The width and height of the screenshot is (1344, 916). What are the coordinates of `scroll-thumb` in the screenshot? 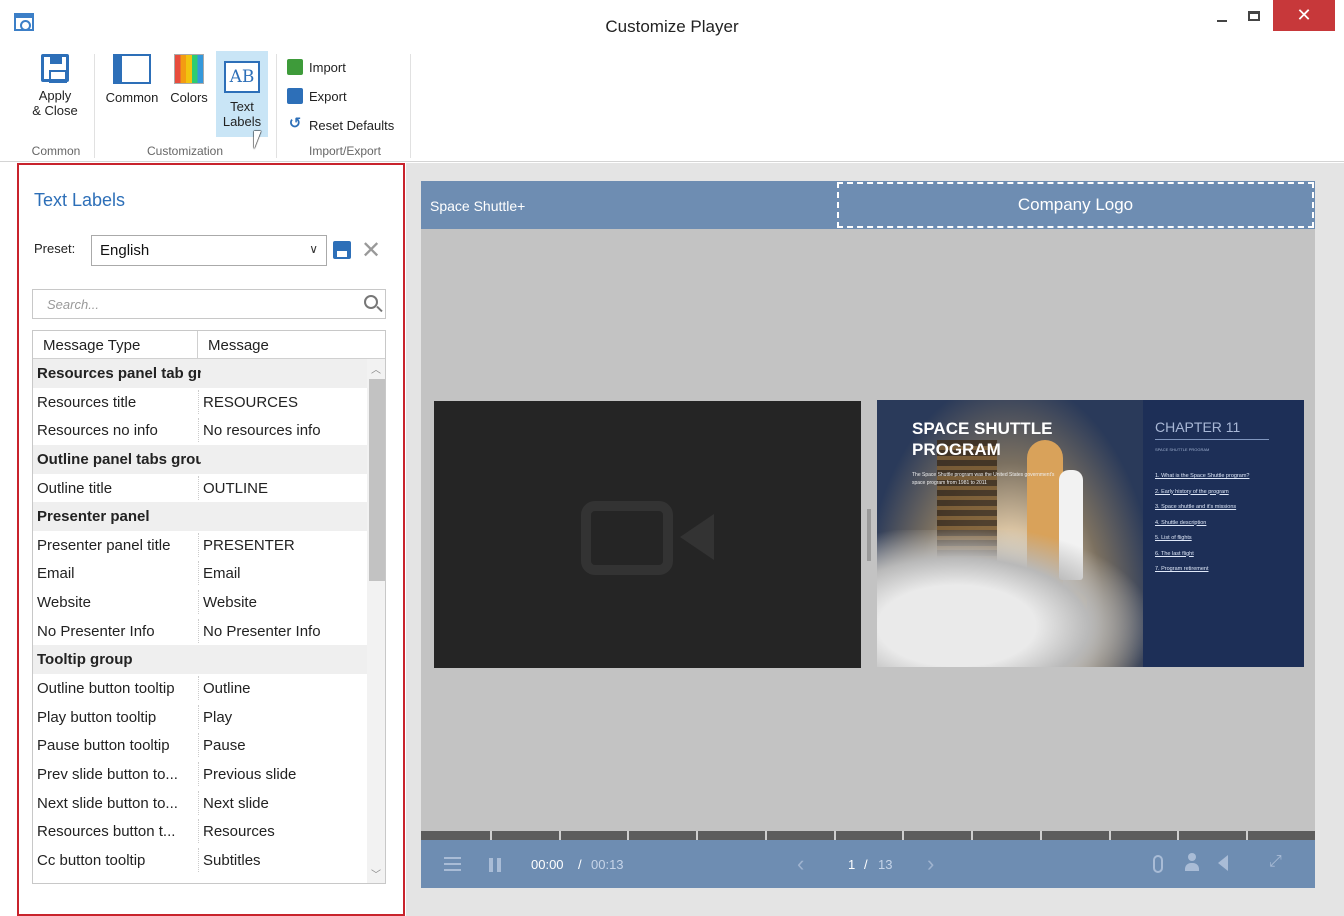 It's located at (377, 480).